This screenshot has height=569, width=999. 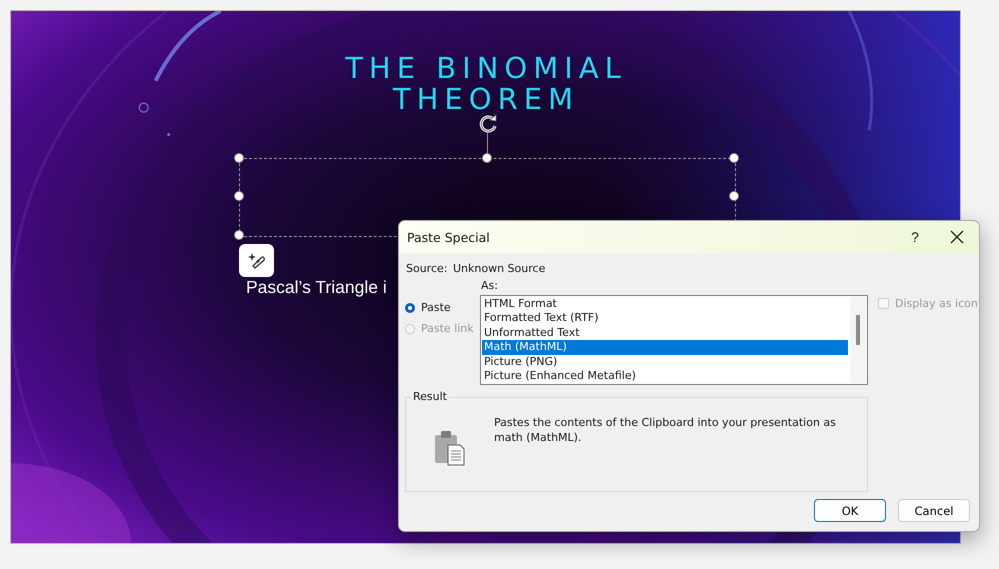 I want to click on format-item: HTML Format, so click(x=665, y=304).